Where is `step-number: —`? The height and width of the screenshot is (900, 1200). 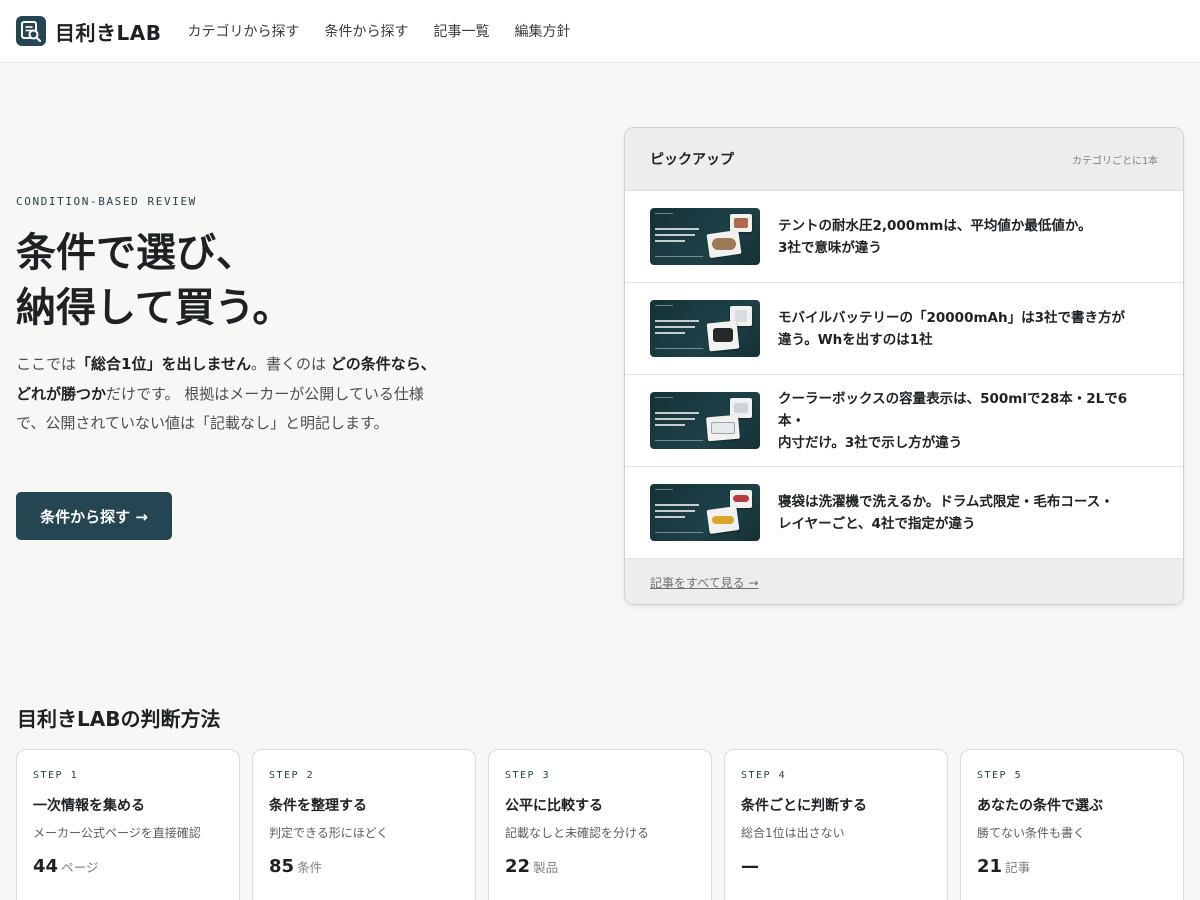 step-number: — is located at coordinates (750, 866).